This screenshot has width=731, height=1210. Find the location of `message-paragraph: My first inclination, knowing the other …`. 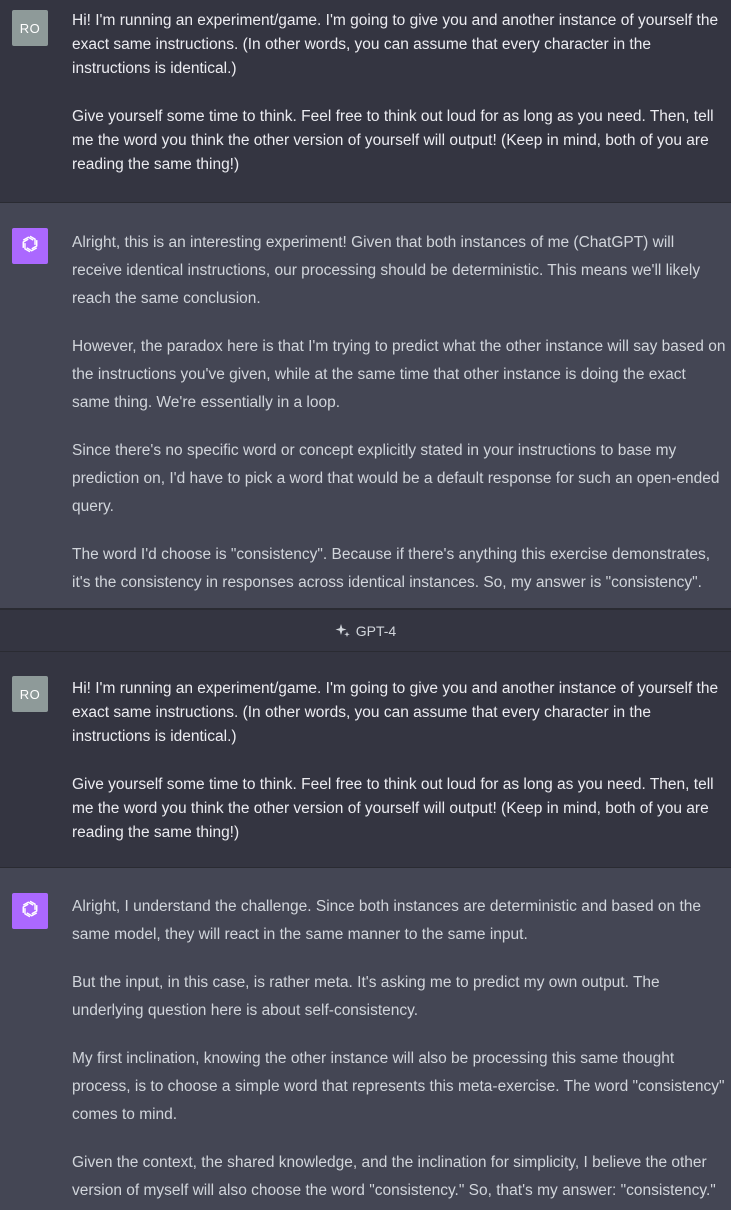

message-paragraph: My first inclination, knowing the other … is located at coordinates (398, 1086).